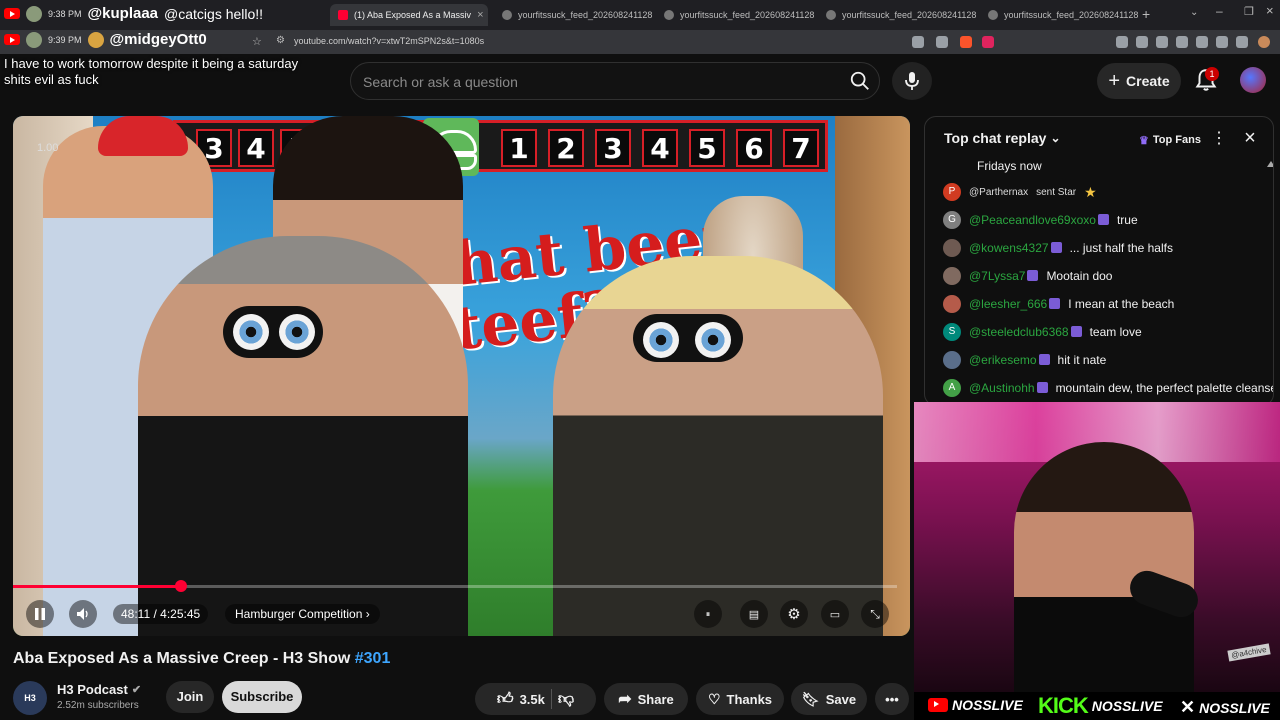  What do you see at coordinates (1219, 11) in the screenshot?
I see `minimize-icon: –` at bounding box center [1219, 11].